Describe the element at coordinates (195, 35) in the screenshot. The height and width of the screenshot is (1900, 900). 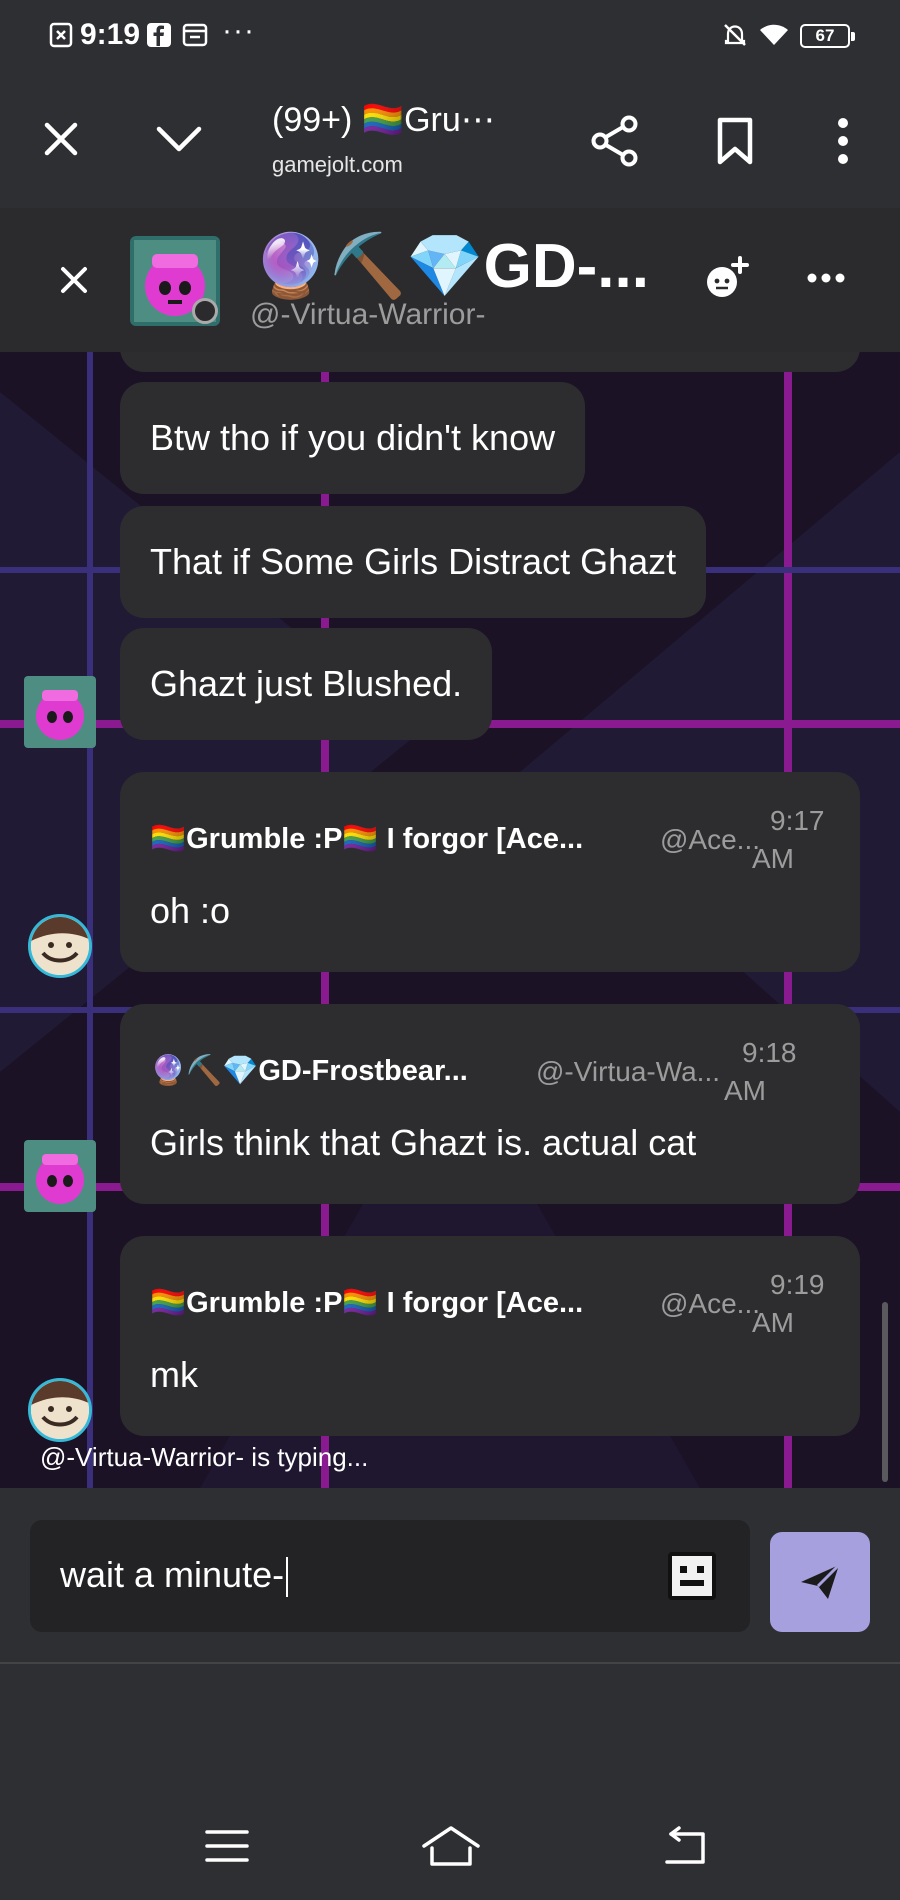
I see `mail-icon` at that location.